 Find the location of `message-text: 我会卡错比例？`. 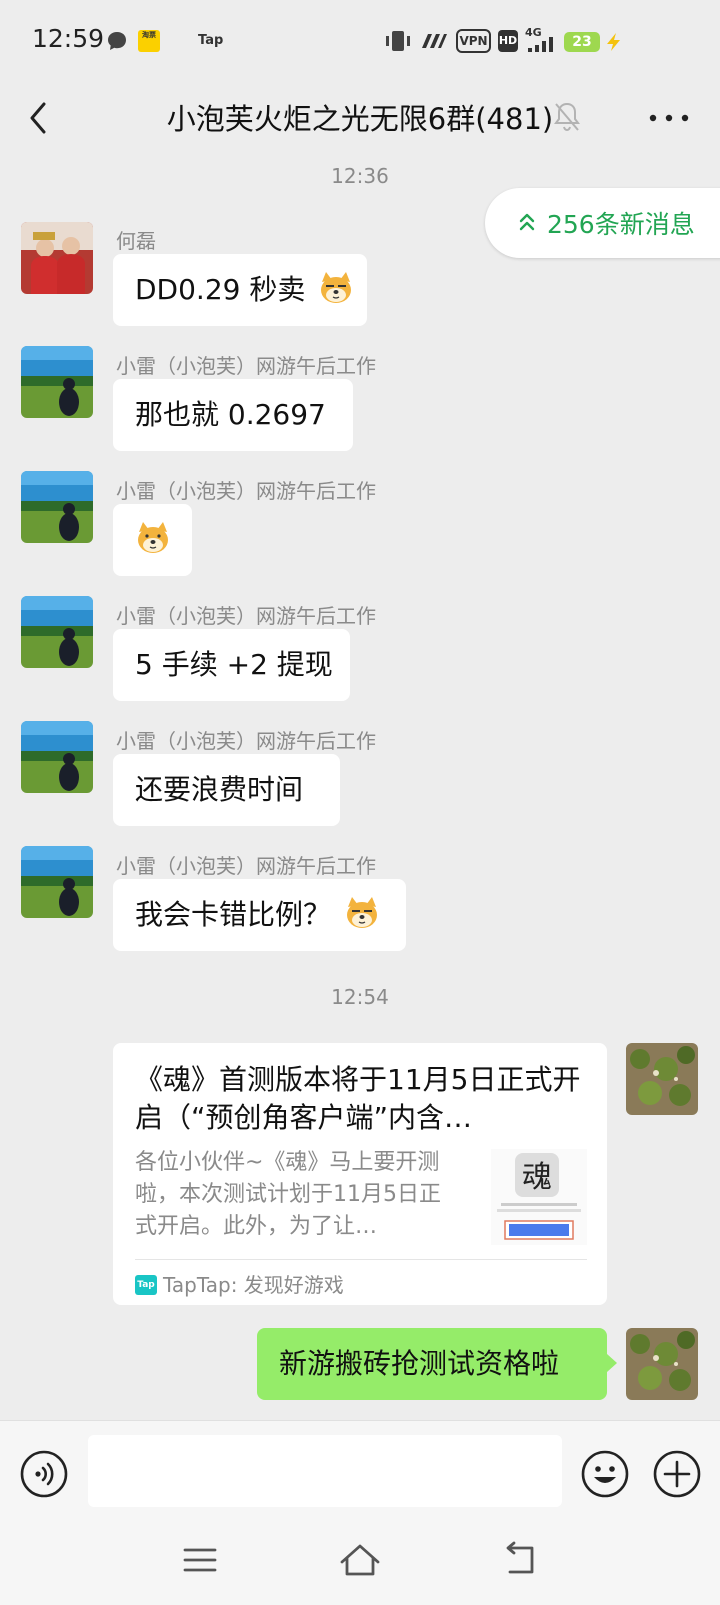

message-text: 我会卡错比例？ is located at coordinates (233, 914).